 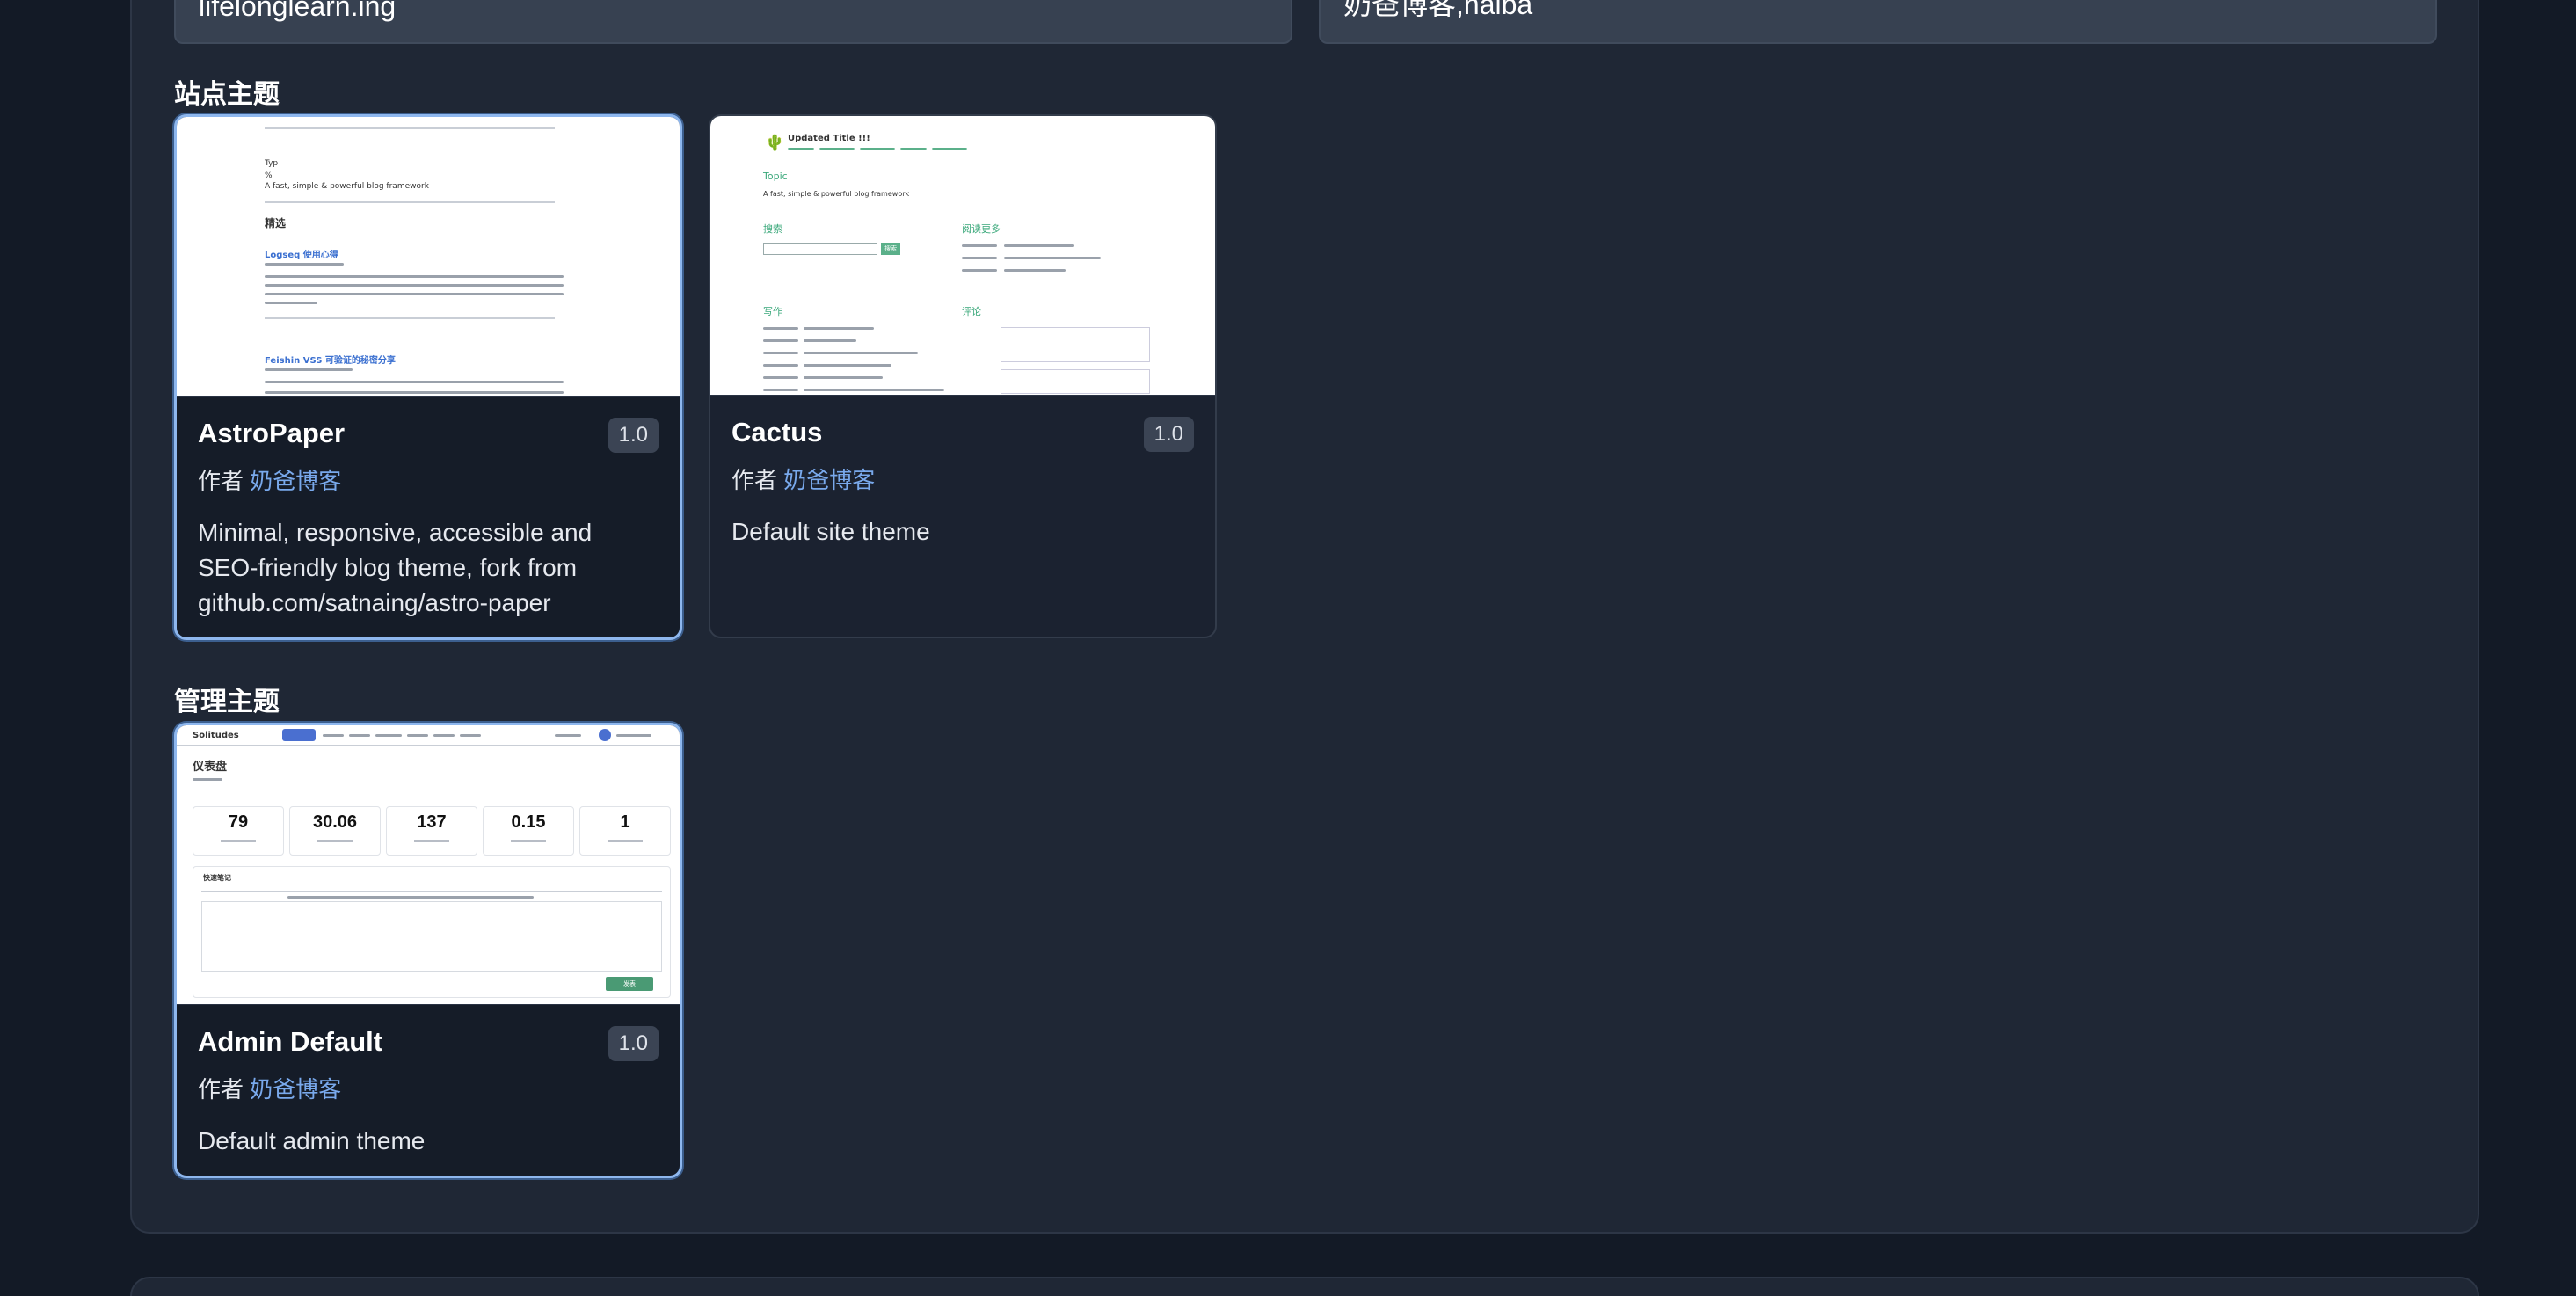 I want to click on site-theme-heading: 站点主题, so click(x=227, y=94).